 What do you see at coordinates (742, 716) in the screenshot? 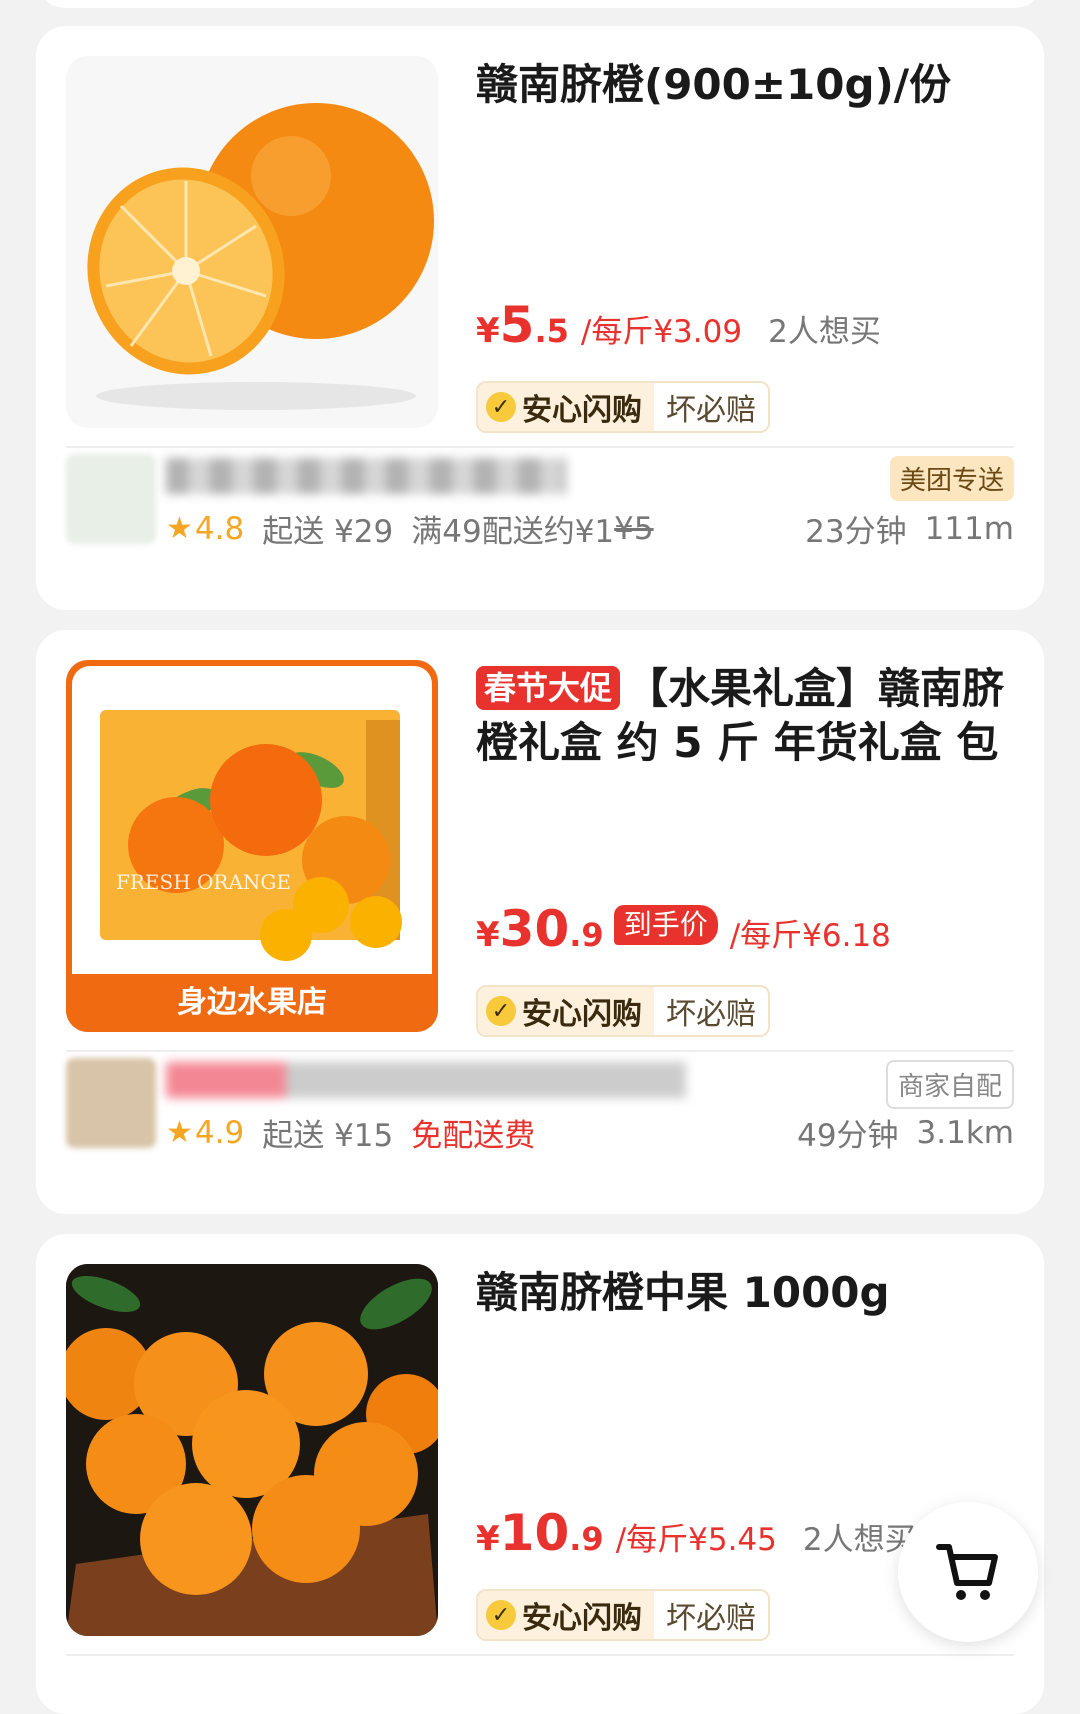
I see `product-title: 春节大促 【水果礼盒】赣南脐橙礼盒 约 5 斤 年货礼盒 包` at bounding box center [742, 716].